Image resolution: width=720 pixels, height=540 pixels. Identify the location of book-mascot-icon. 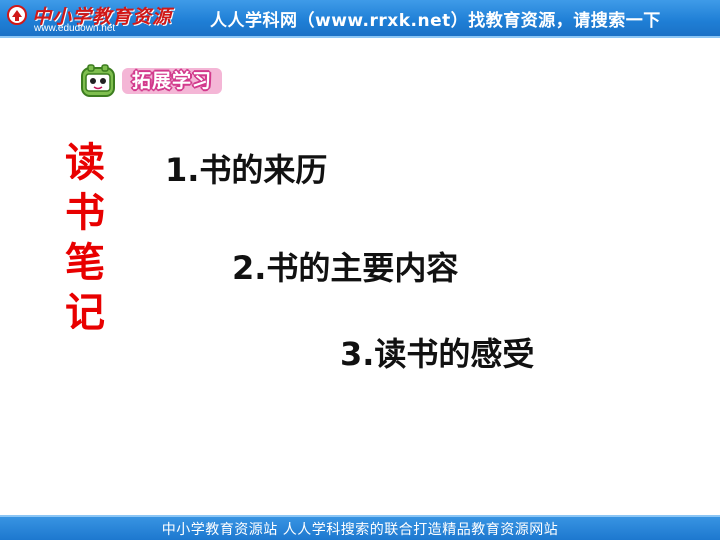
(98, 80).